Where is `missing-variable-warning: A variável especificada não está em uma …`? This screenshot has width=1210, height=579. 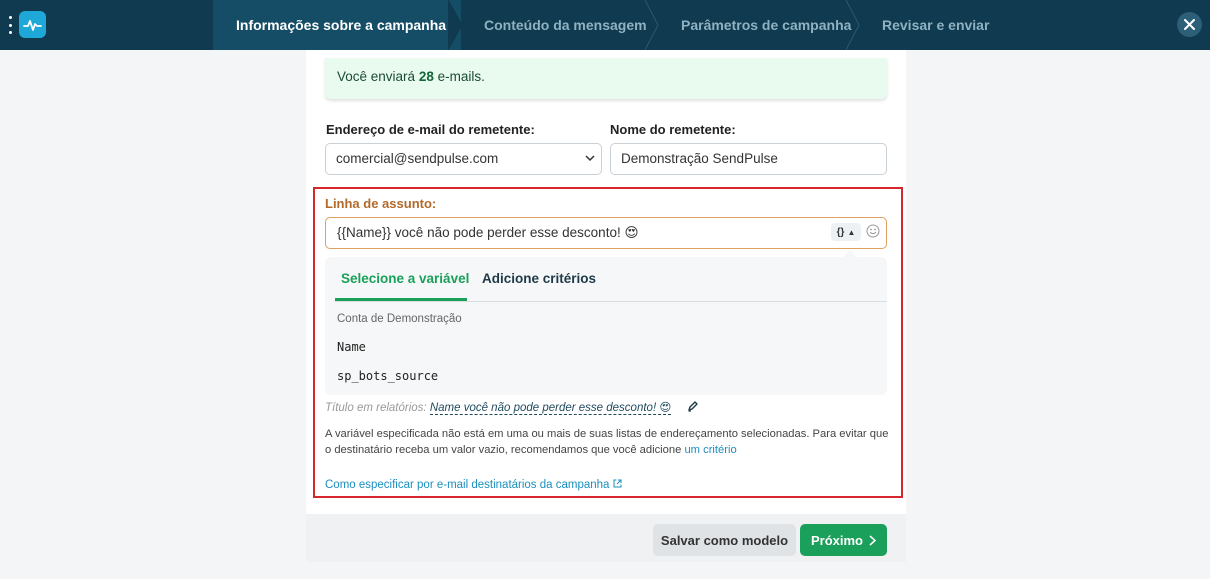 missing-variable-warning: A variável especificada não está em uma … is located at coordinates (607, 442).